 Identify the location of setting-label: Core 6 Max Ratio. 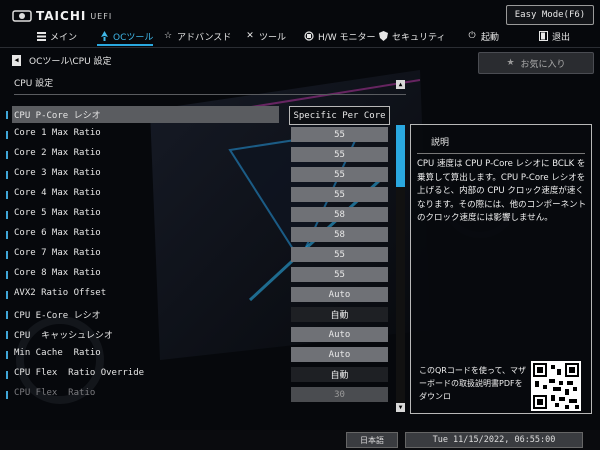
(57, 233).